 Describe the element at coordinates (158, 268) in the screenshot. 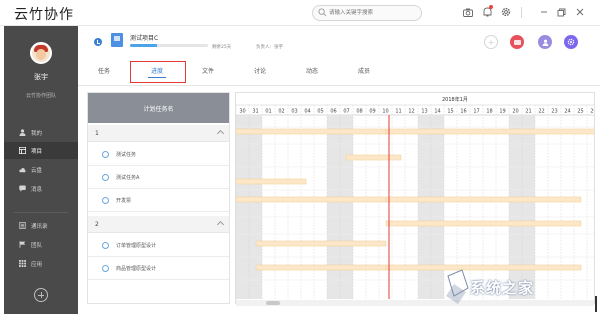

I see `task-row: 商品管理原型设计` at that location.